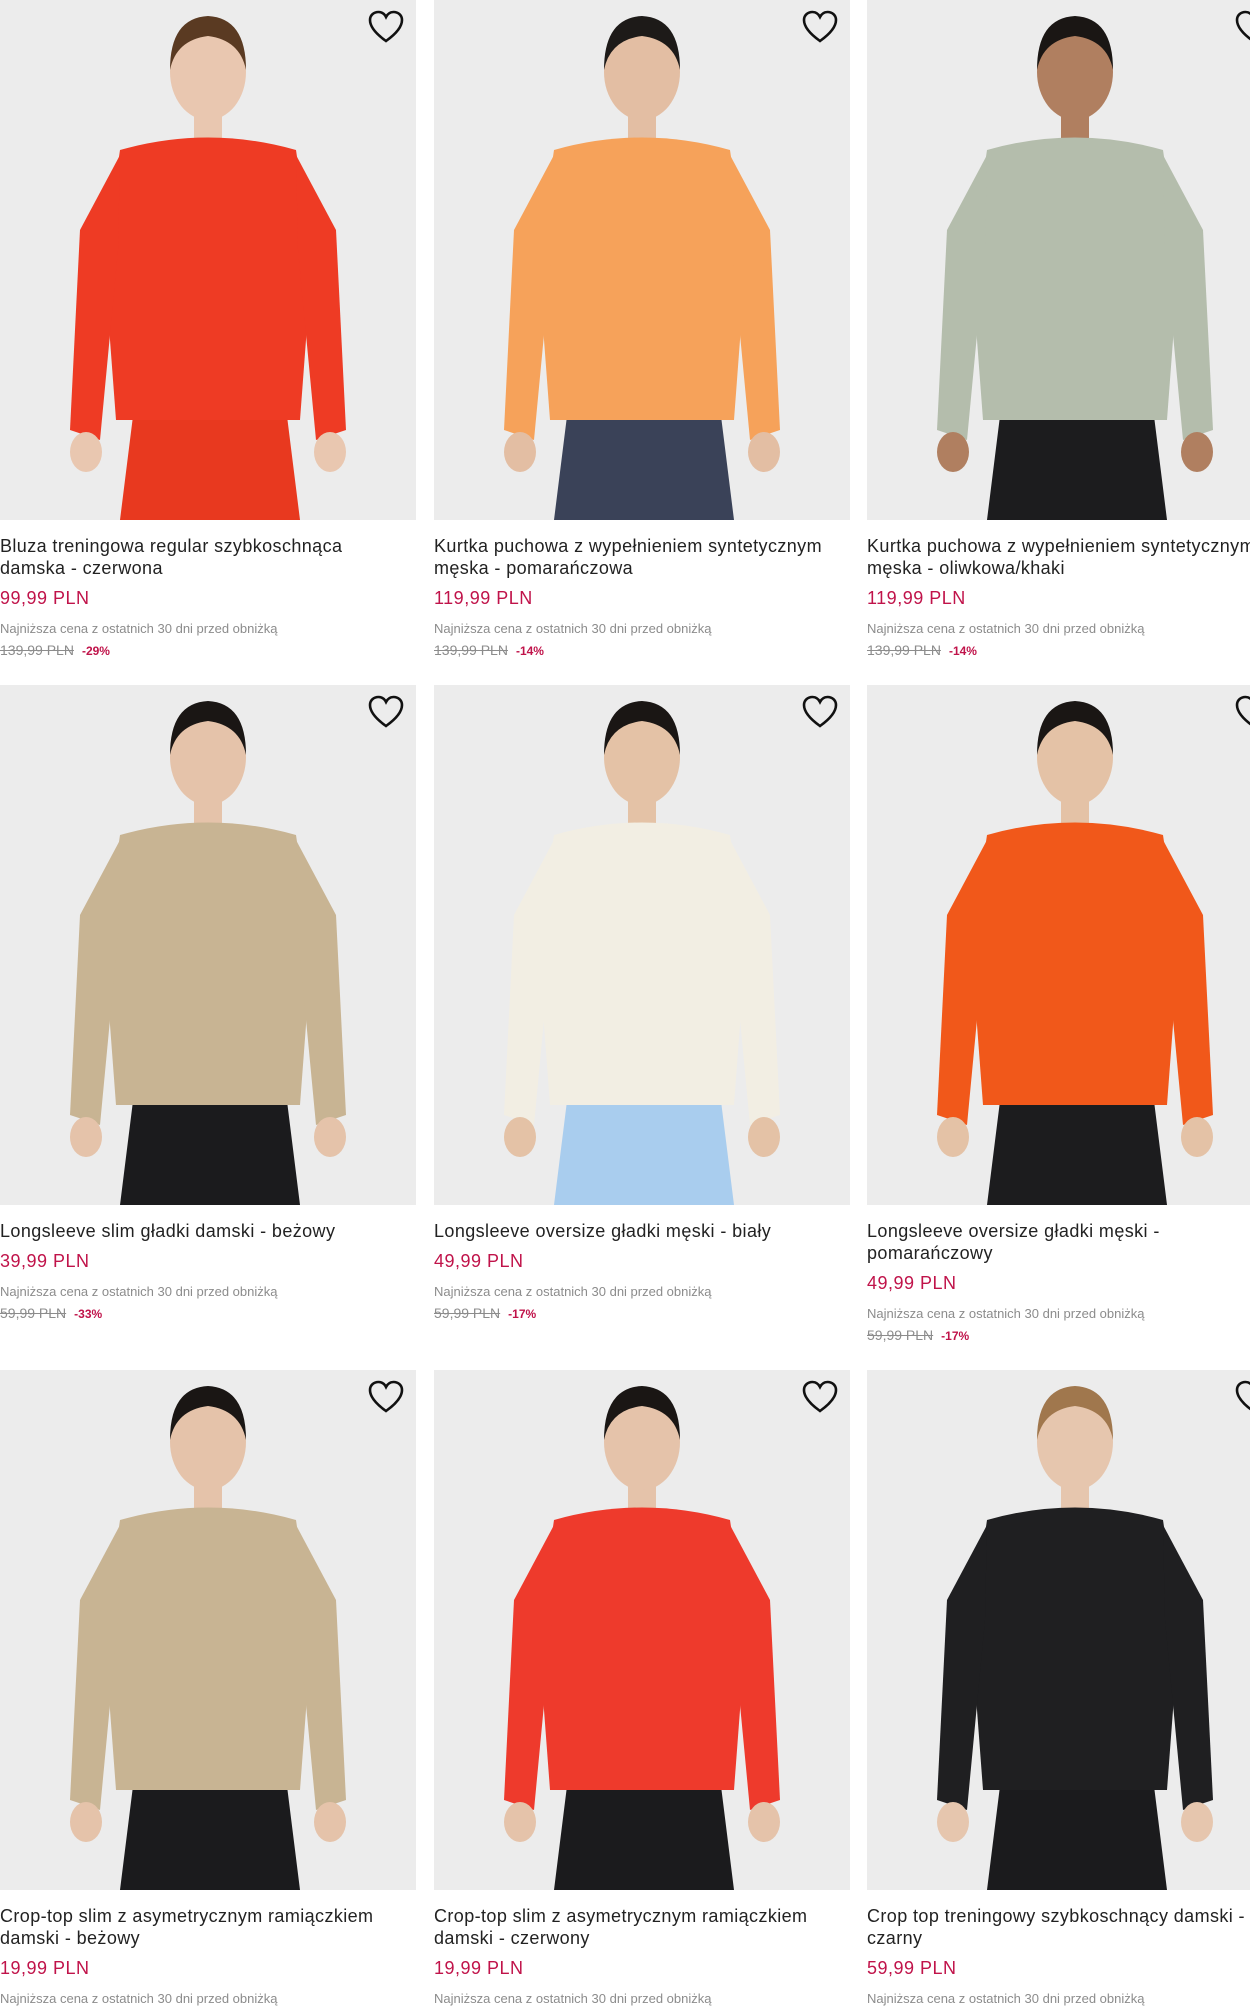 Image resolution: width=1250 pixels, height=2014 pixels. Describe the element at coordinates (45, 1261) in the screenshot. I see `product-price: 39,99 PLN` at that location.